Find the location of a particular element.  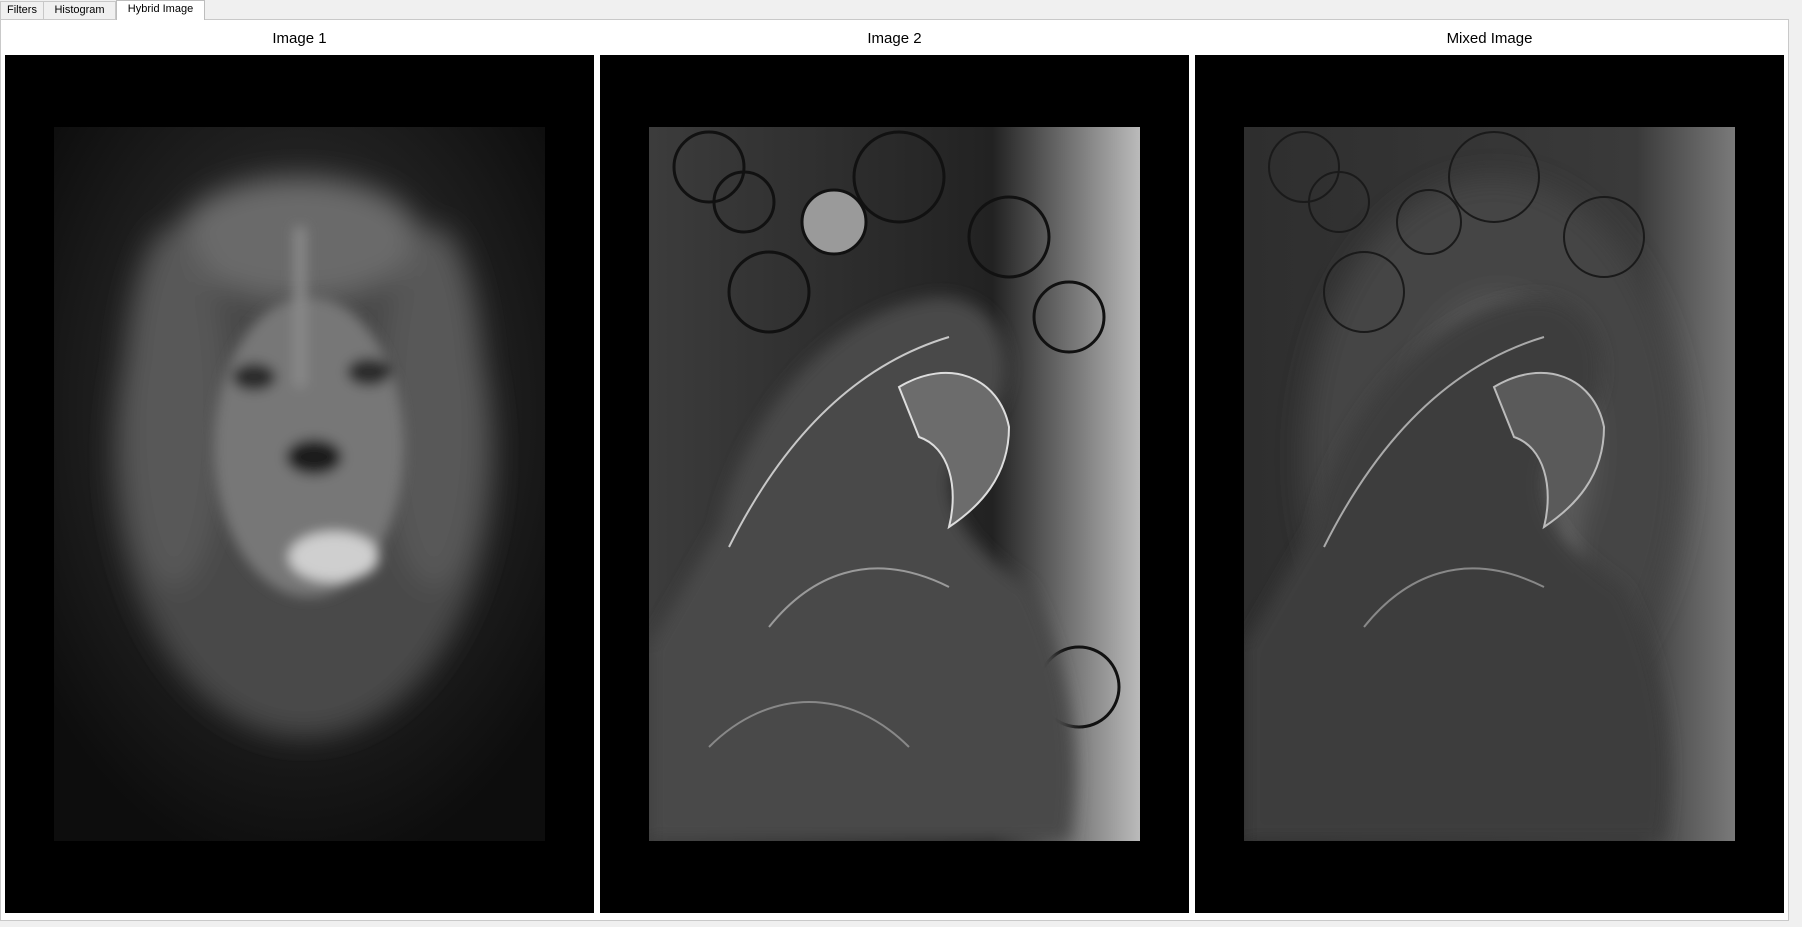

tab-histogram: Histogram is located at coordinates (79, 10).